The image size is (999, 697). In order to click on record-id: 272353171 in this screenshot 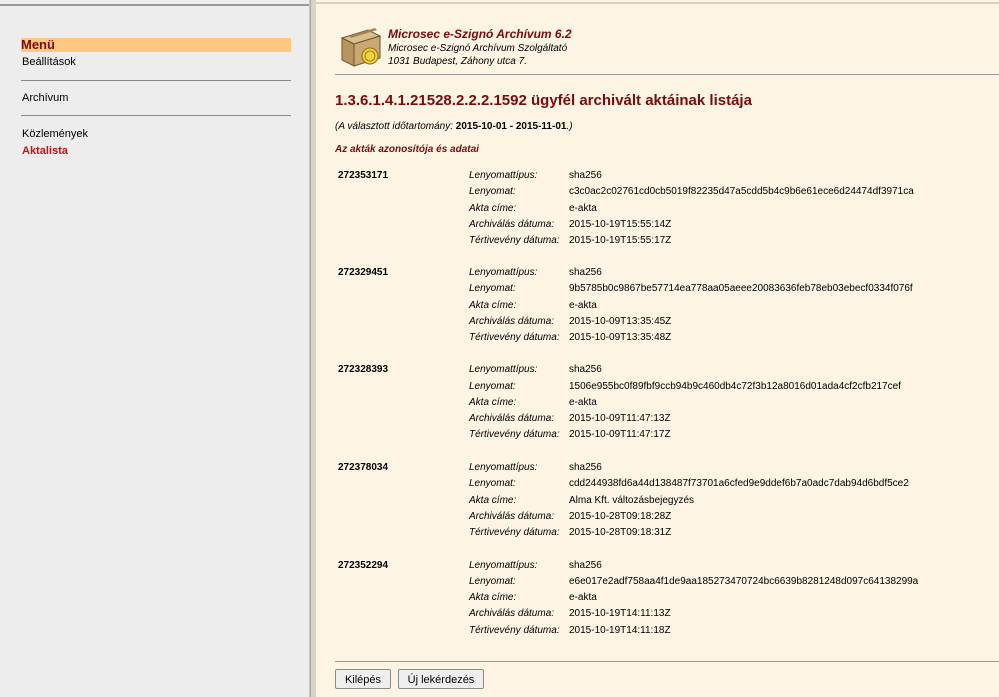, I will do `click(363, 175)`.